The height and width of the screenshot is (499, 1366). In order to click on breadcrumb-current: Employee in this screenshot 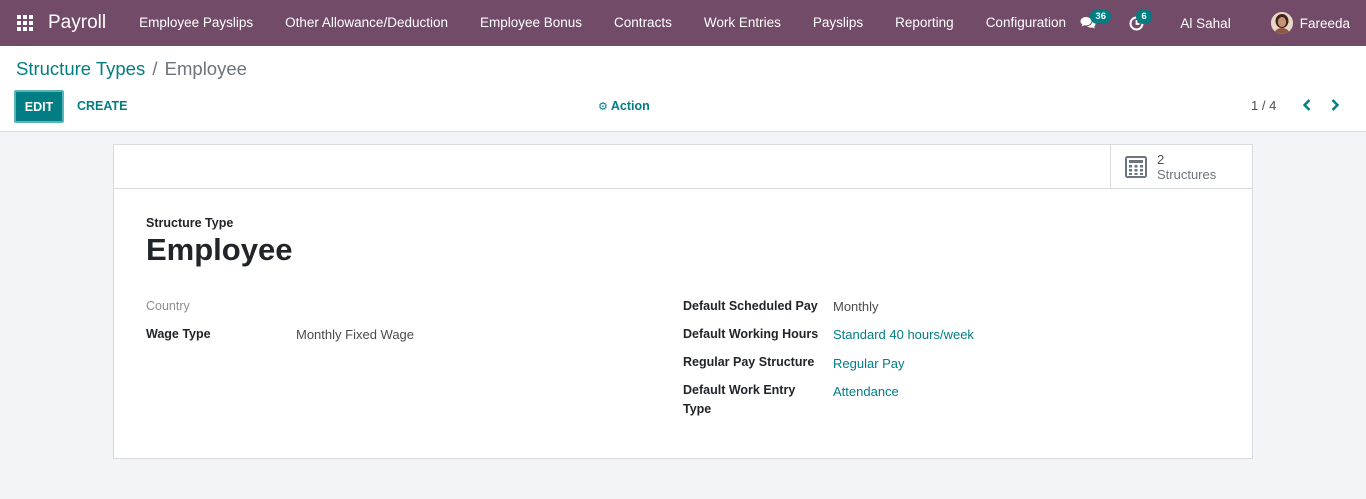, I will do `click(205, 68)`.